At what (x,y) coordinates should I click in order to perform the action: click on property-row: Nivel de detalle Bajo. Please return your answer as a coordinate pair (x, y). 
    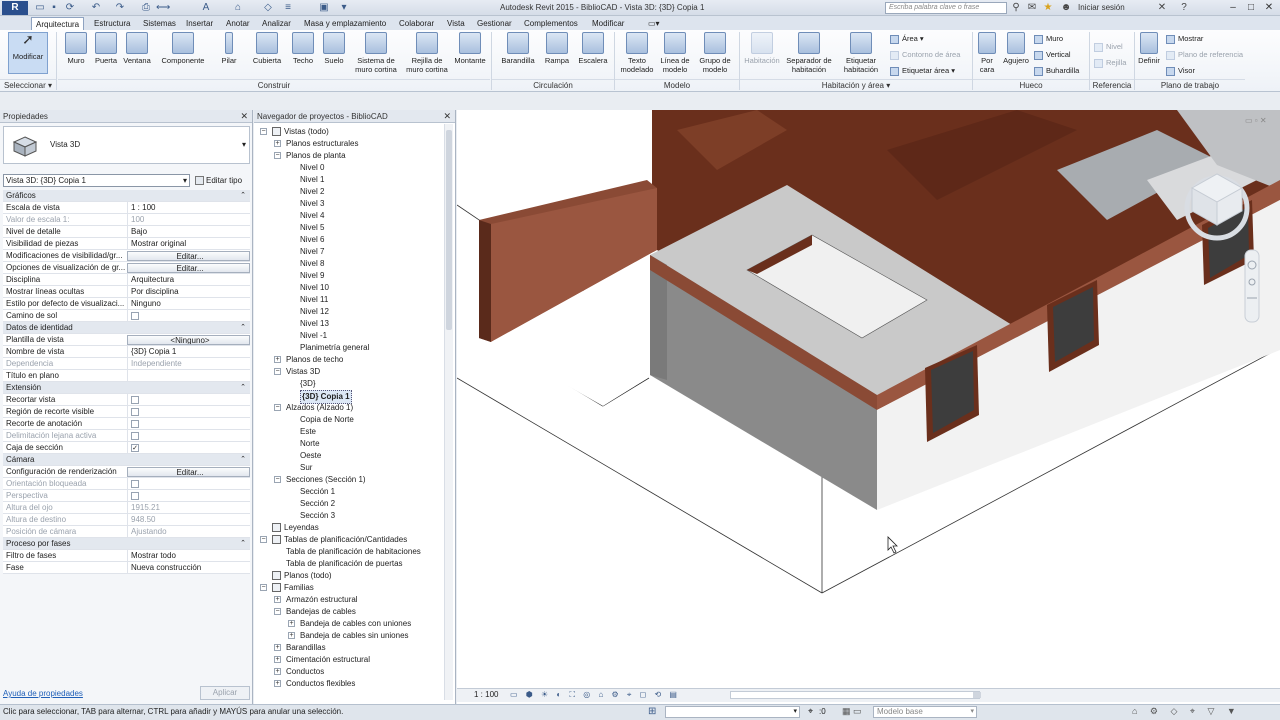
    Looking at the image, I should click on (126, 232).